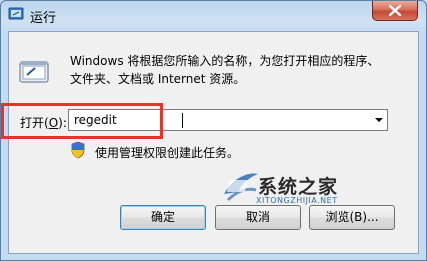 The height and width of the screenshot is (261, 427). What do you see at coordinates (297, 200) in the screenshot?
I see `watermark-url: XITONGZHIJIA.NET` at bounding box center [297, 200].